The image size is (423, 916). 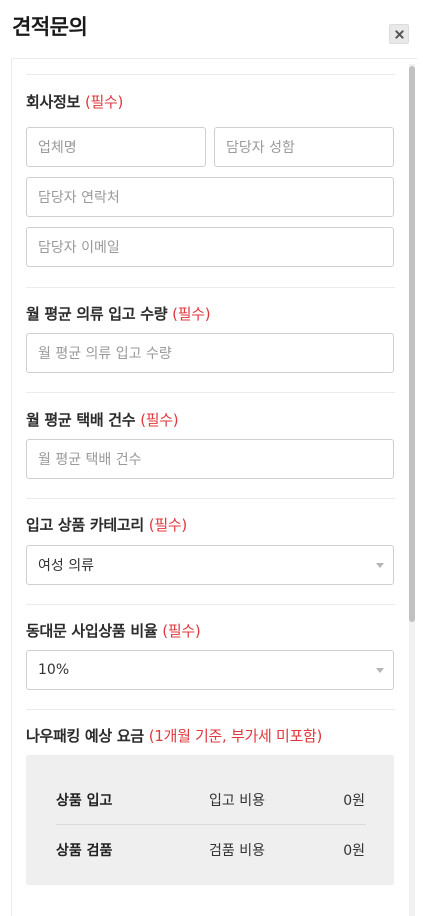 I want to click on estimate-cost-label: 검품 비용, so click(x=237, y=851).